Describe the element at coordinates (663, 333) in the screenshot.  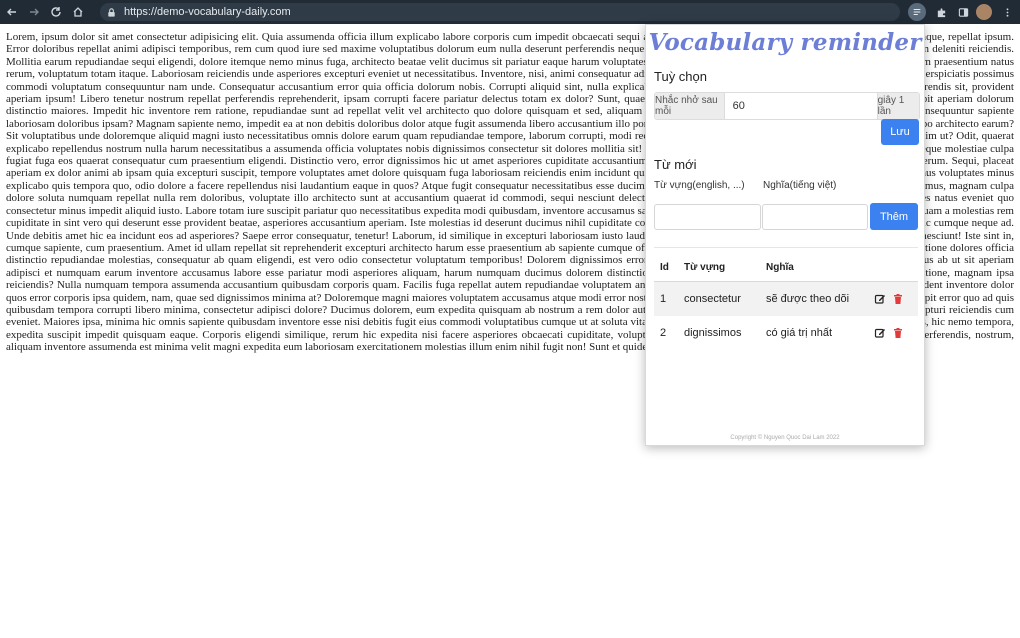
I see `row-id: 2` at that location.